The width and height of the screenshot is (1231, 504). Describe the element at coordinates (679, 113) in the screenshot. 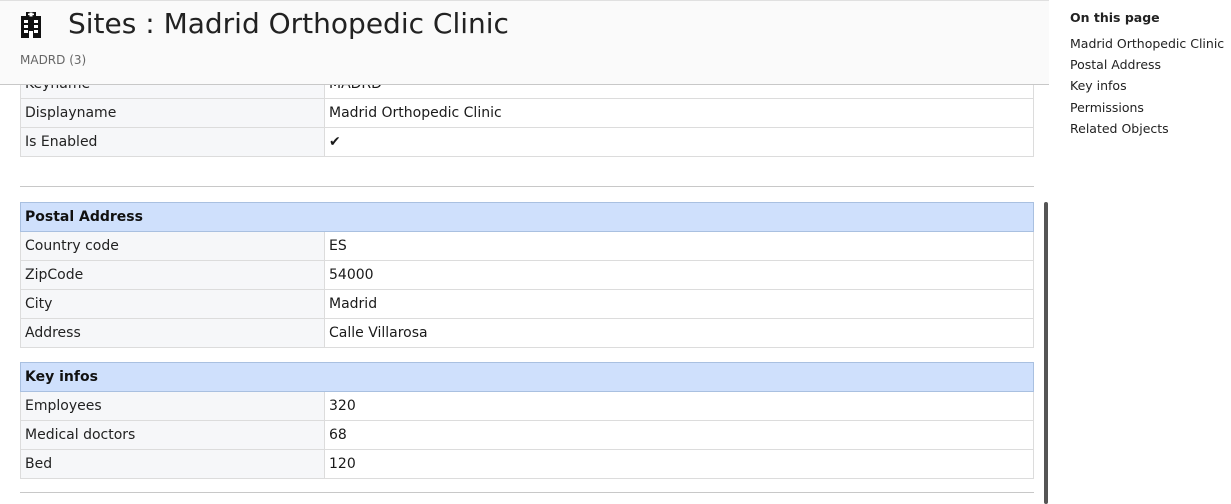

I see `property-value: Madrid Orthopedic Clinic` at that location.